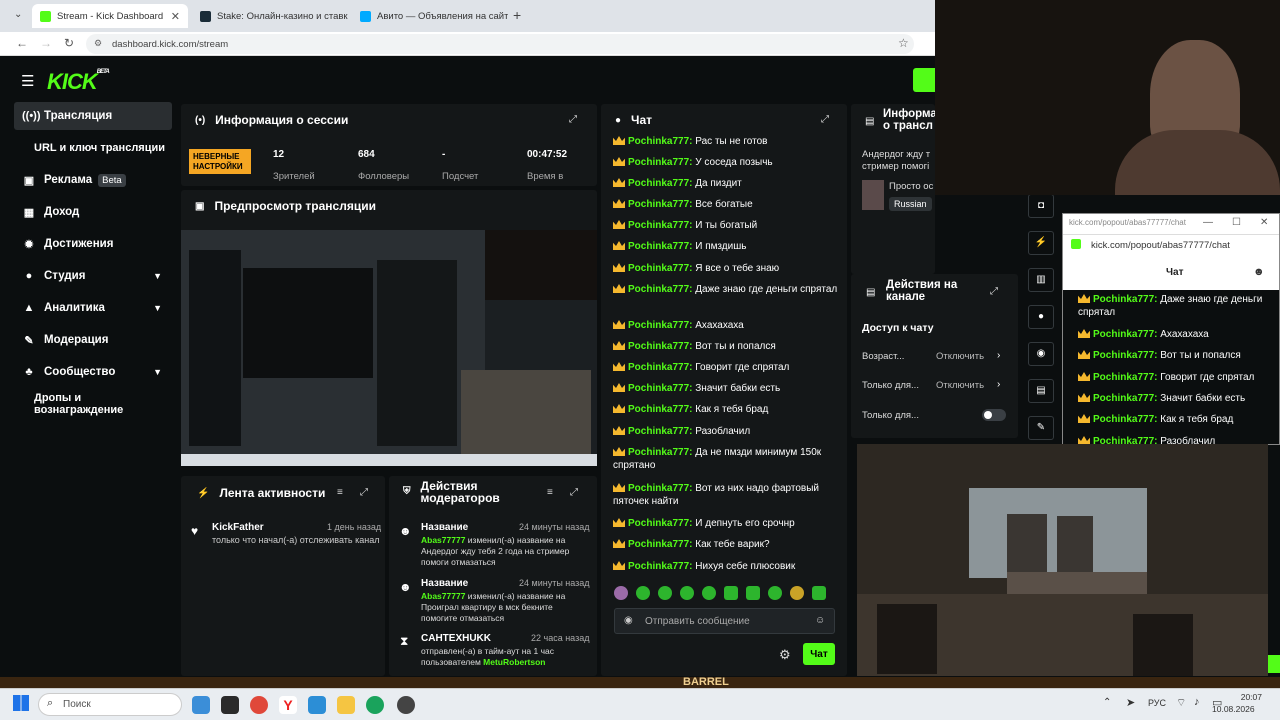  I want to click on sidebar-item-ads: ▣ Реклама Beta, so click(93, 180).